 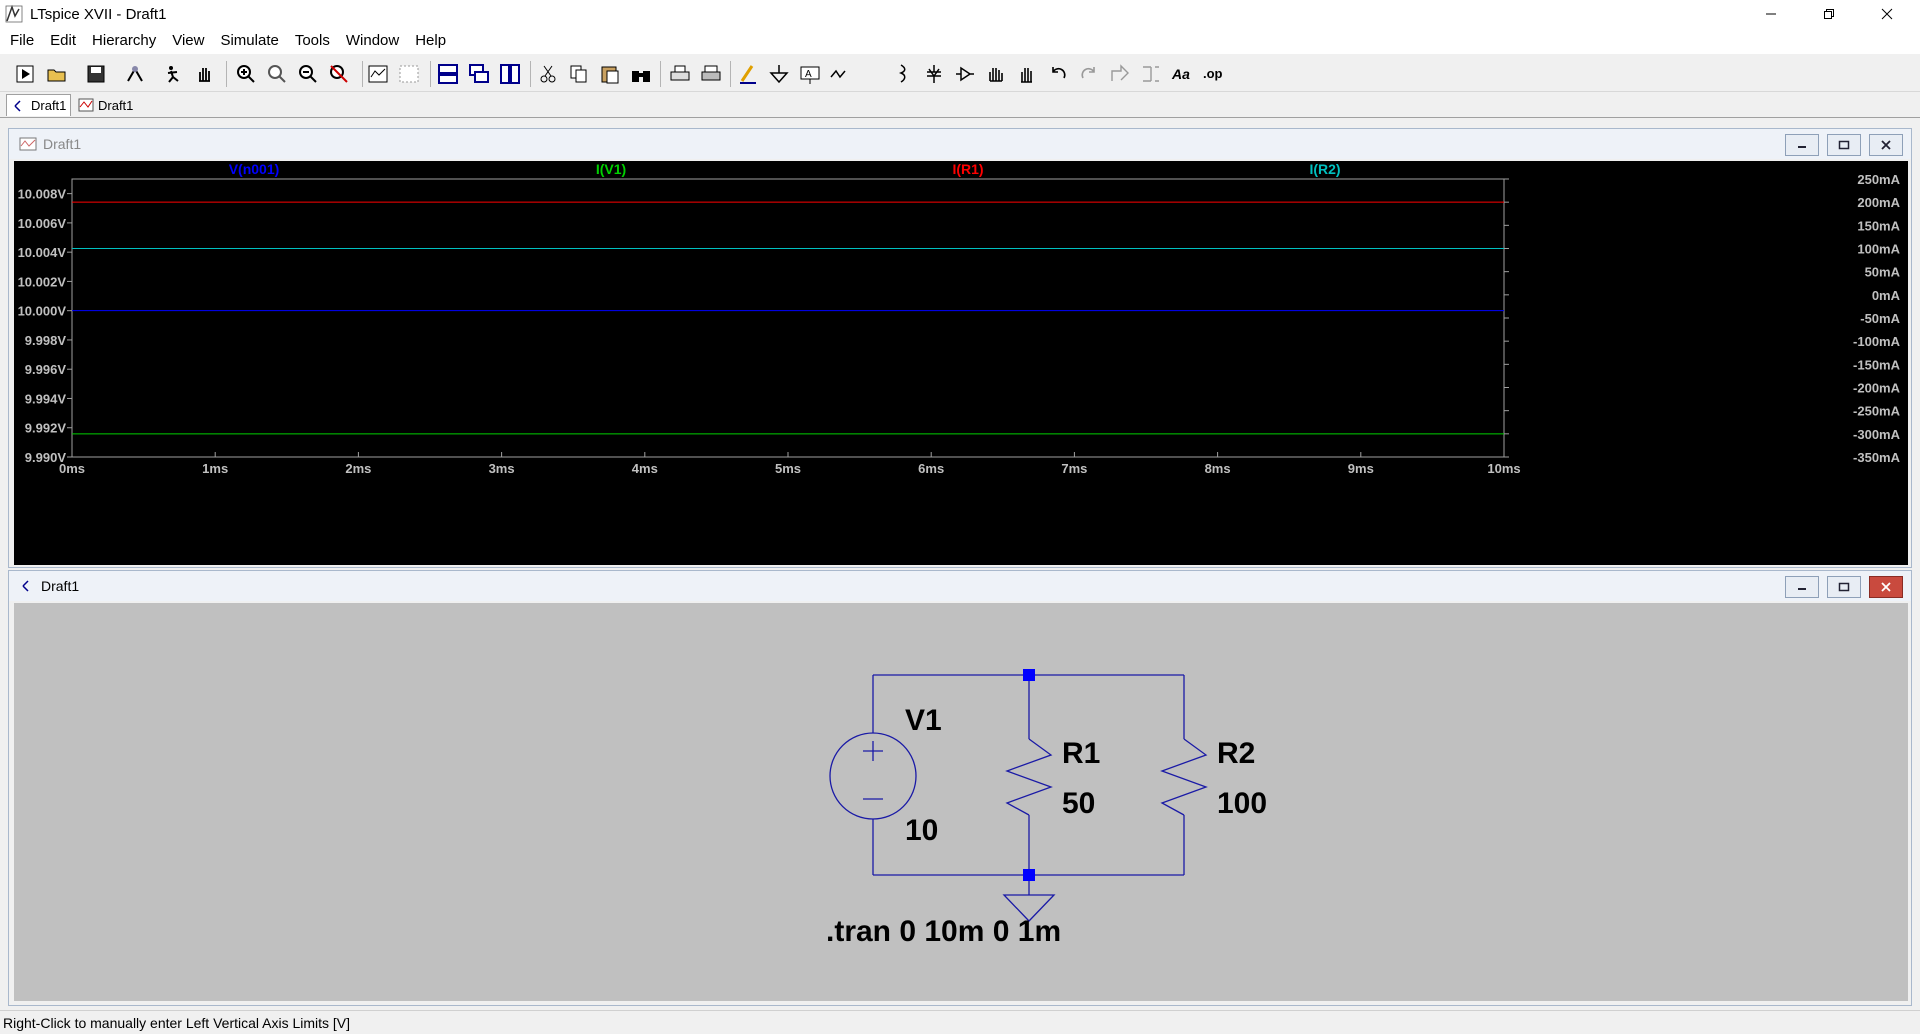 What do you see at coordinates (1078, 803) in the screenshot?
I see `r1-value-label: 50` at bounding box center [1078, 803].